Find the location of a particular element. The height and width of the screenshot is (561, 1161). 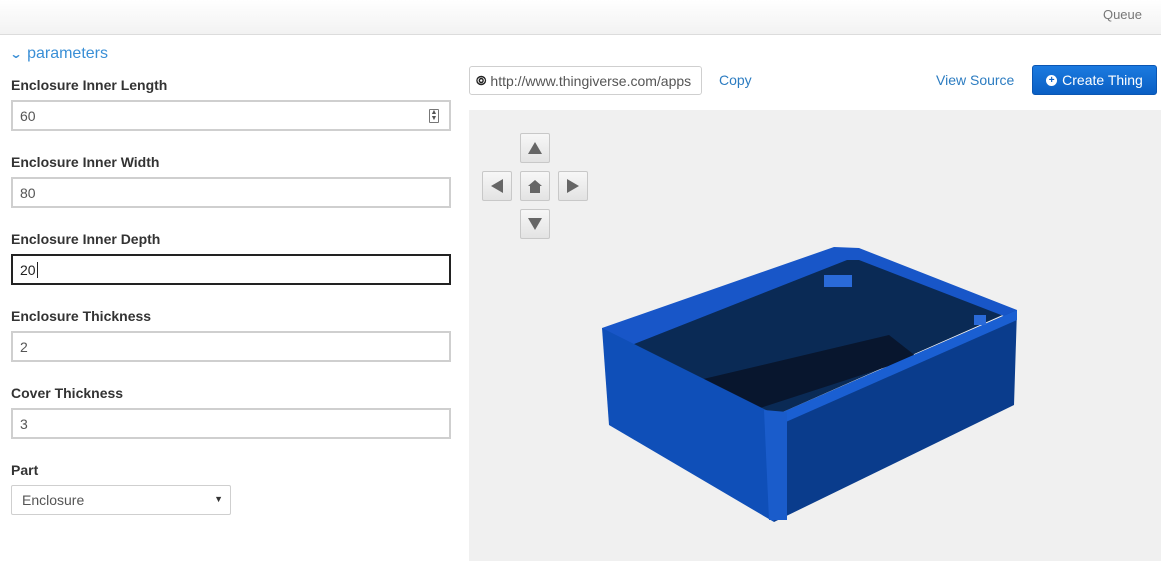

inner-depth-input: 20 is located at coordinates (231, 269).